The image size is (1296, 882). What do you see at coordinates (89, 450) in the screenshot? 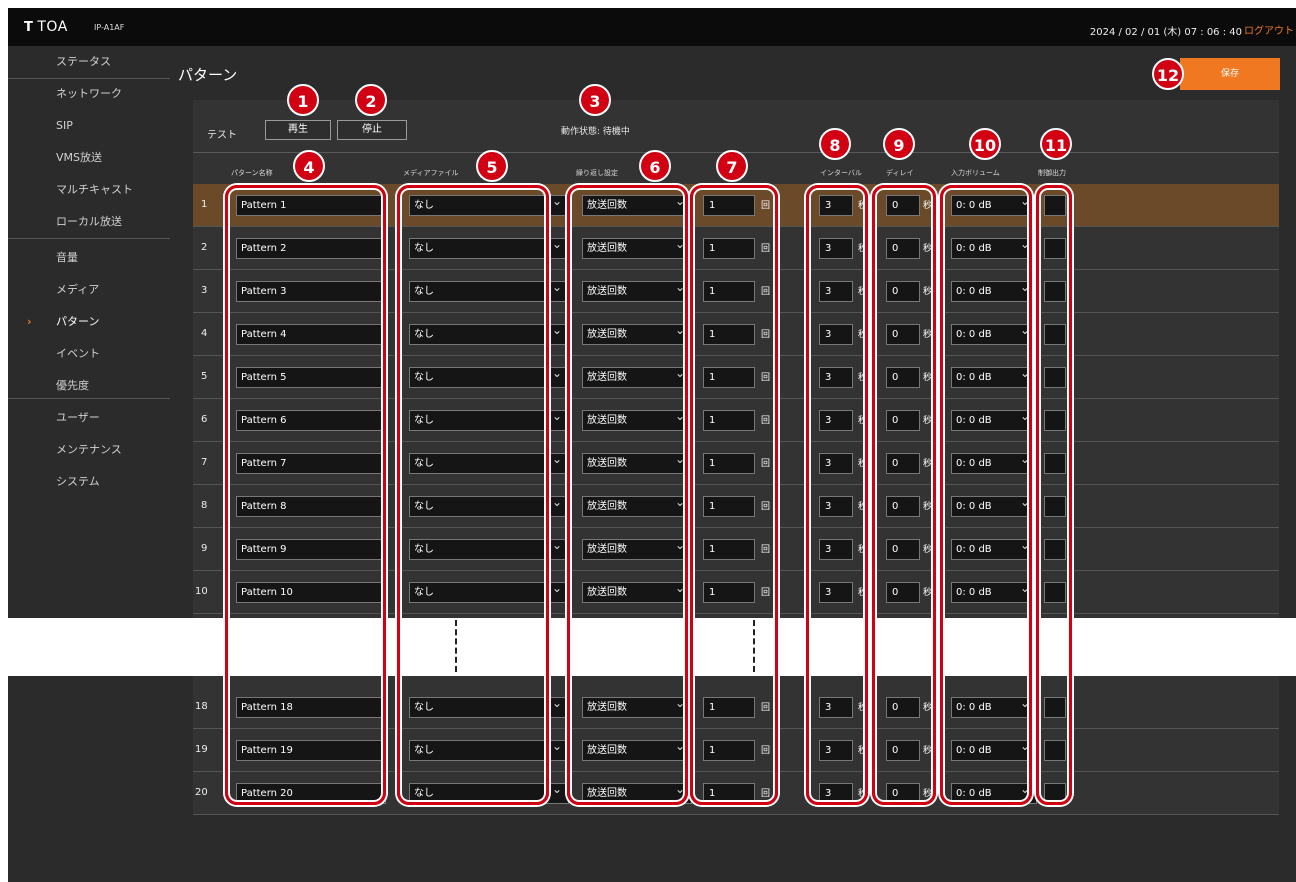
I see `sidebar-item: メンテナンス` at bounding box center [89, 450].